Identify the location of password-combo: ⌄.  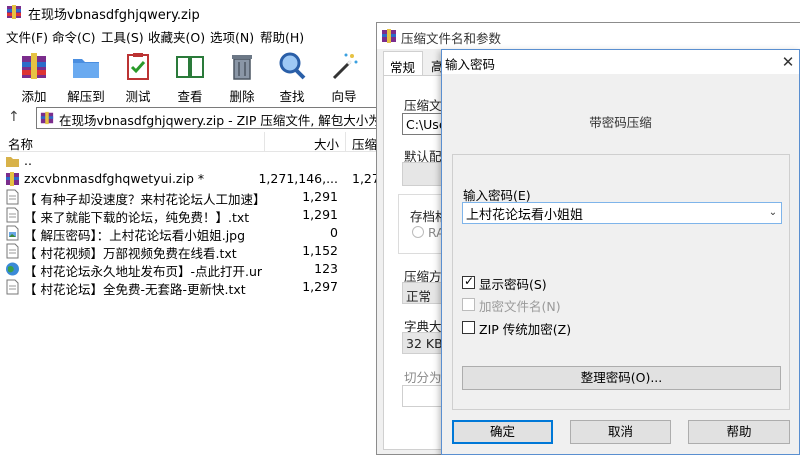
(622, 213).